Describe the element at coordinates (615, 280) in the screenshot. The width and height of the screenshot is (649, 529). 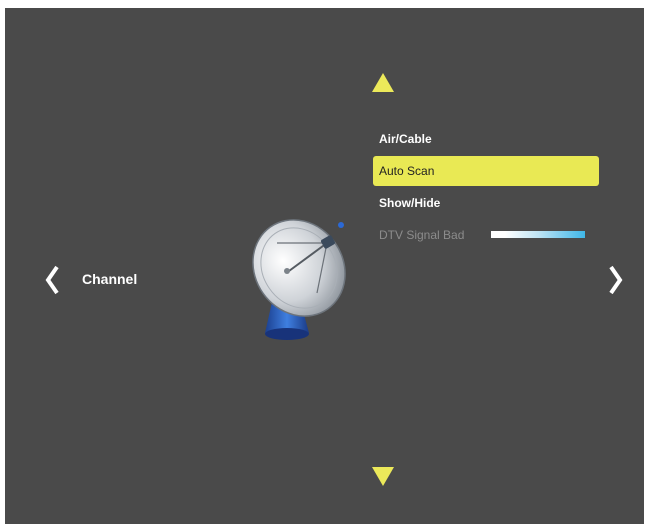
I see `chevron-right-icon` at that location.